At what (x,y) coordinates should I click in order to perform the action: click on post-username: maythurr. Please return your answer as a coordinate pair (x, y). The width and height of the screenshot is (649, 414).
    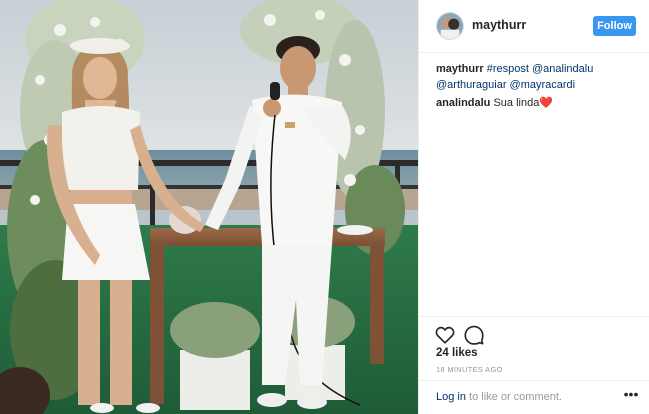
    Looking at the image, I should click on (499, 25).